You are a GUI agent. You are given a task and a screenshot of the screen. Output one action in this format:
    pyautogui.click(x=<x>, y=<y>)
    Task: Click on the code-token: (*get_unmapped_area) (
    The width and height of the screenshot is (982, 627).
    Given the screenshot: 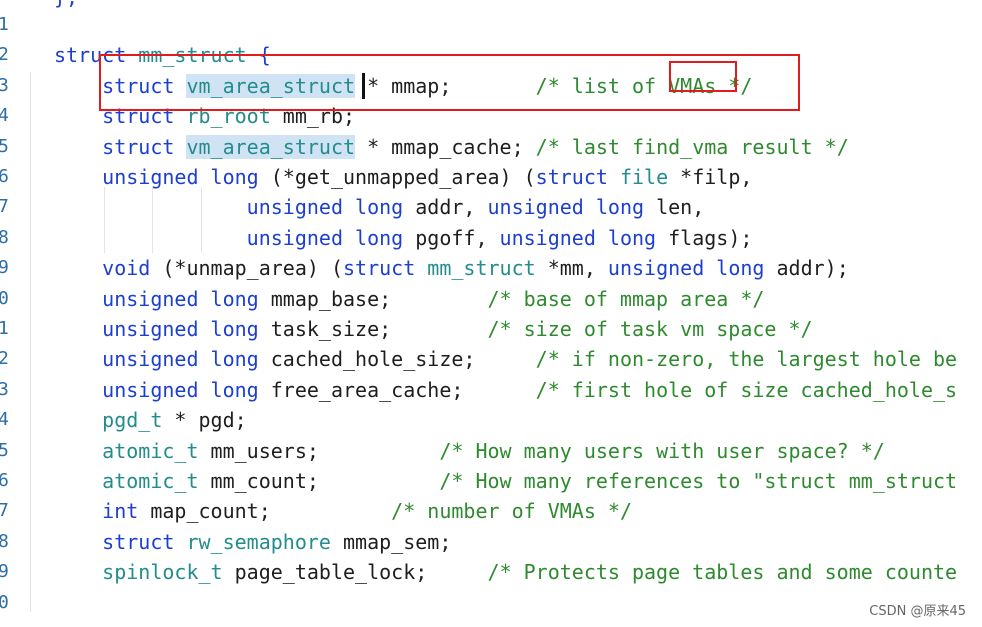 What is the action you would take?
    pyautogui.click(x=397, y=177)
    